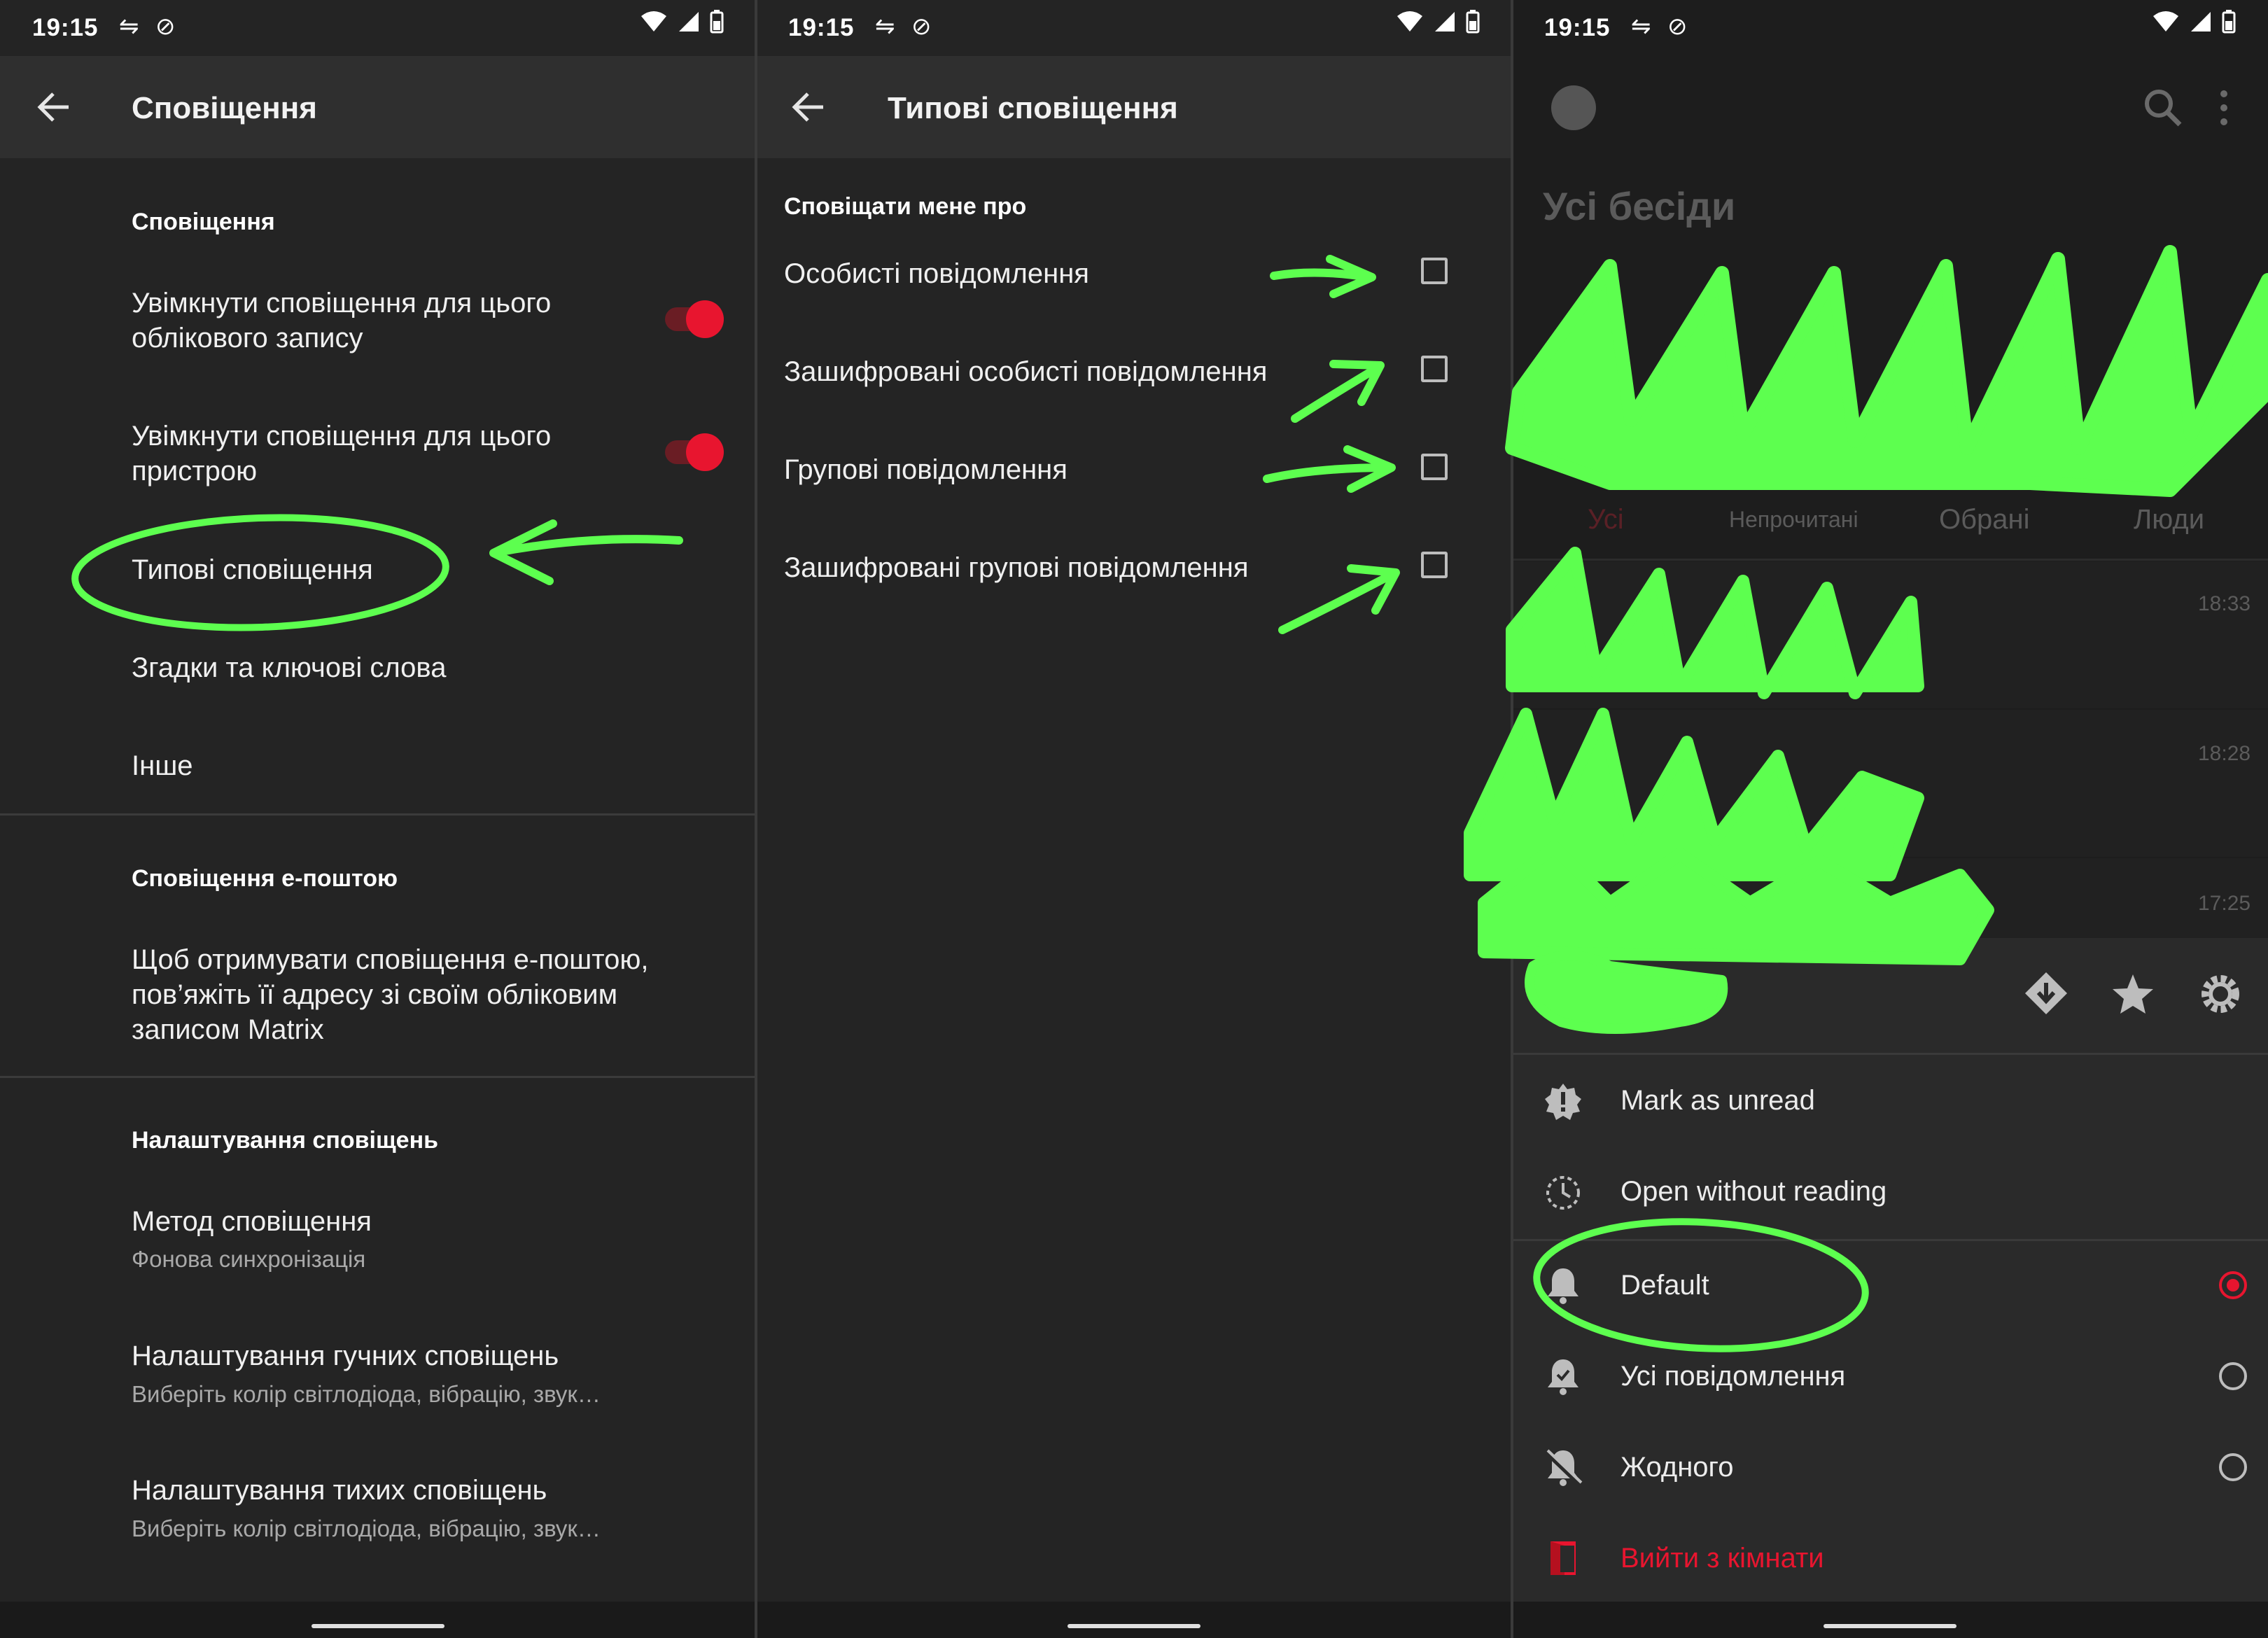 This screenshot has height=1638, width=2268. Describe the element at coordinates (1717, 1100) in the screenshot. I see `mark-unread-label: Mark as unread` at that location.